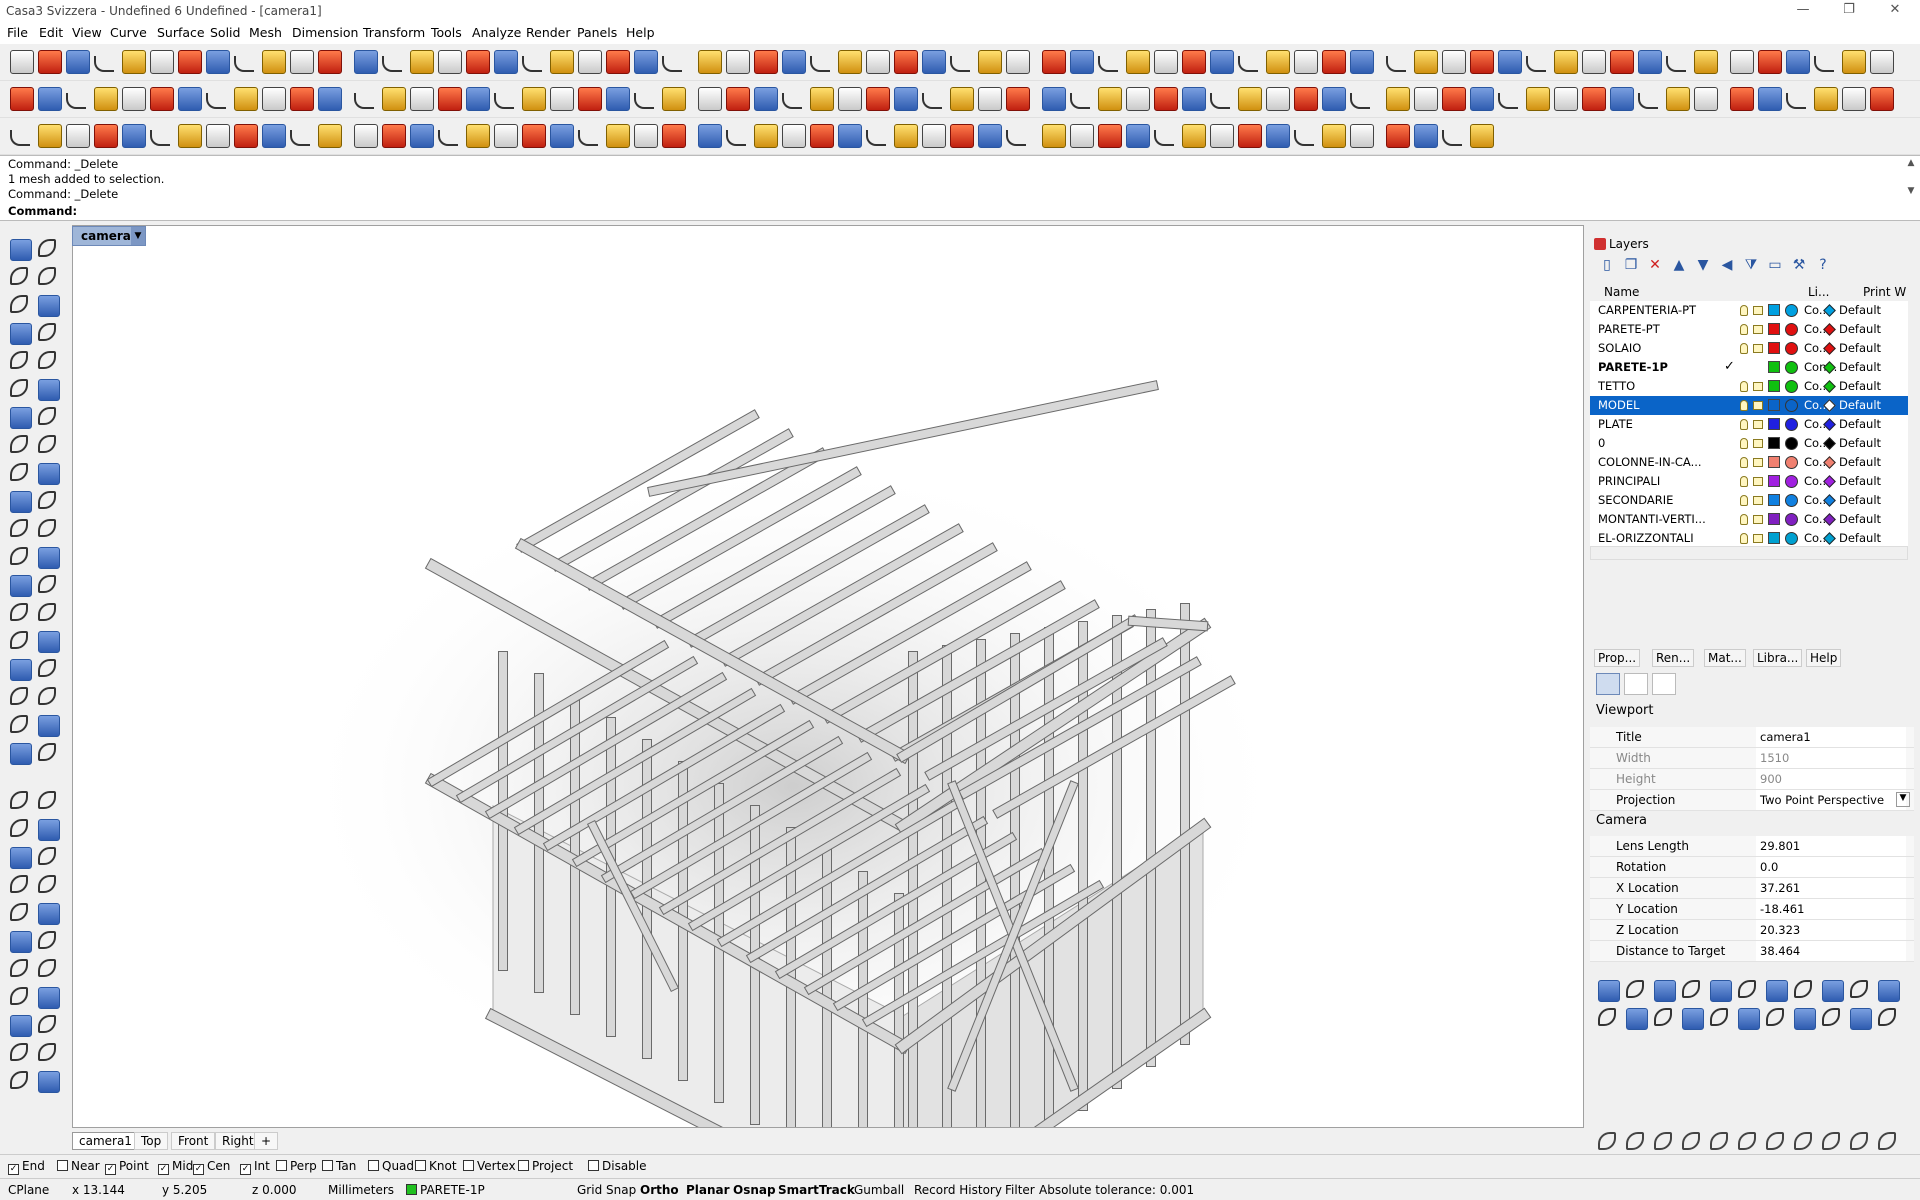 The image size is (1920, 1200). Describe the element at coordinates (1895, 11) in the screenshot. I see `close-button: ✕` at that location.